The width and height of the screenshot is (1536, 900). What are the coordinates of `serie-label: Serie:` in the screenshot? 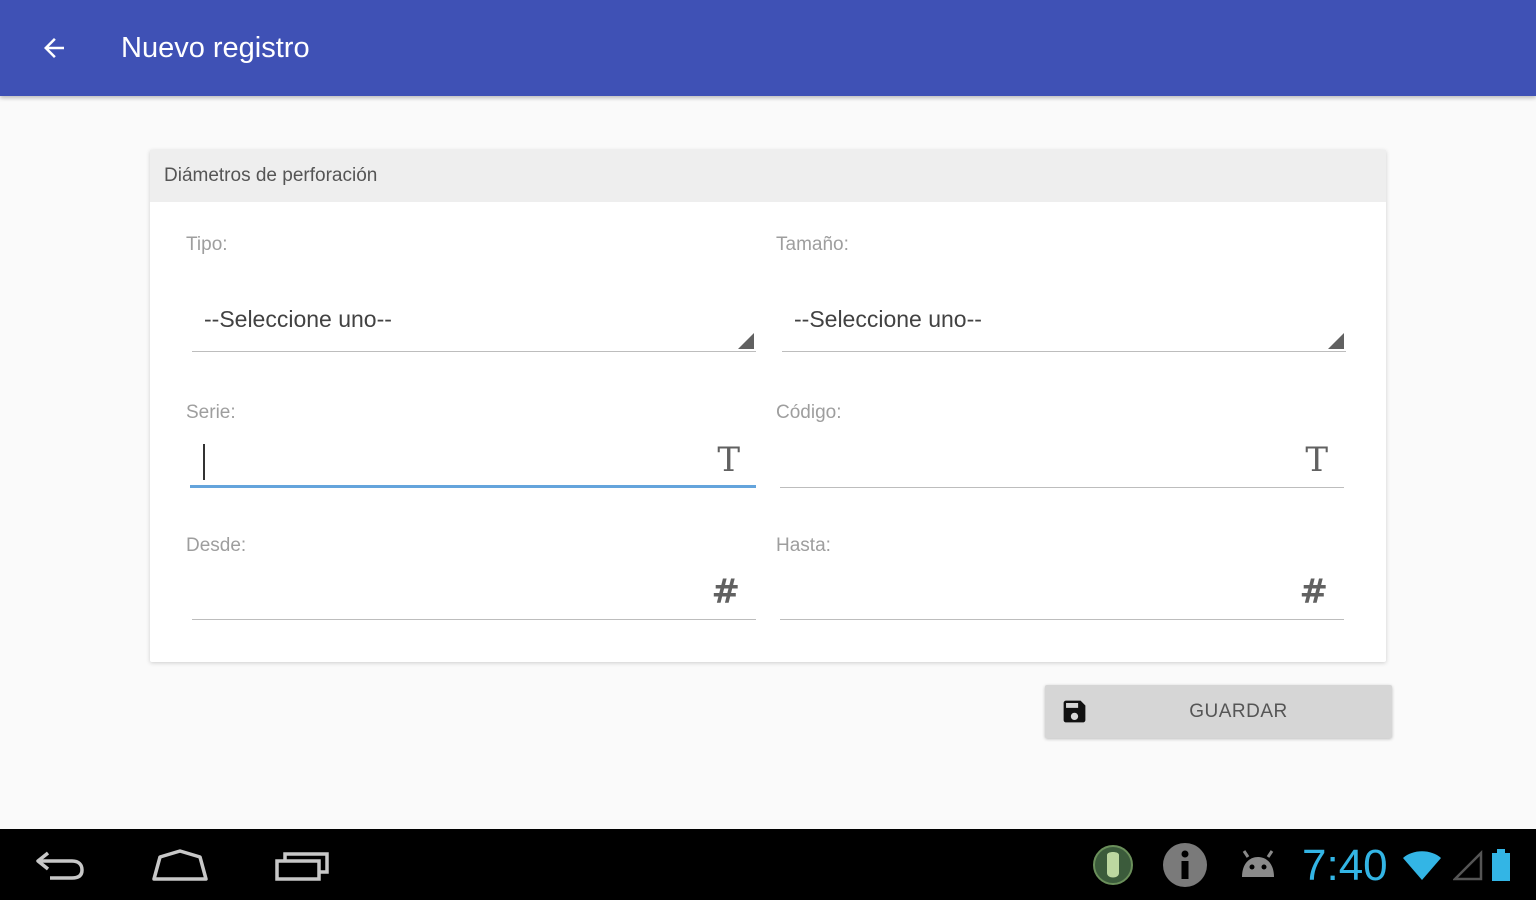 It's located at (211, 412).